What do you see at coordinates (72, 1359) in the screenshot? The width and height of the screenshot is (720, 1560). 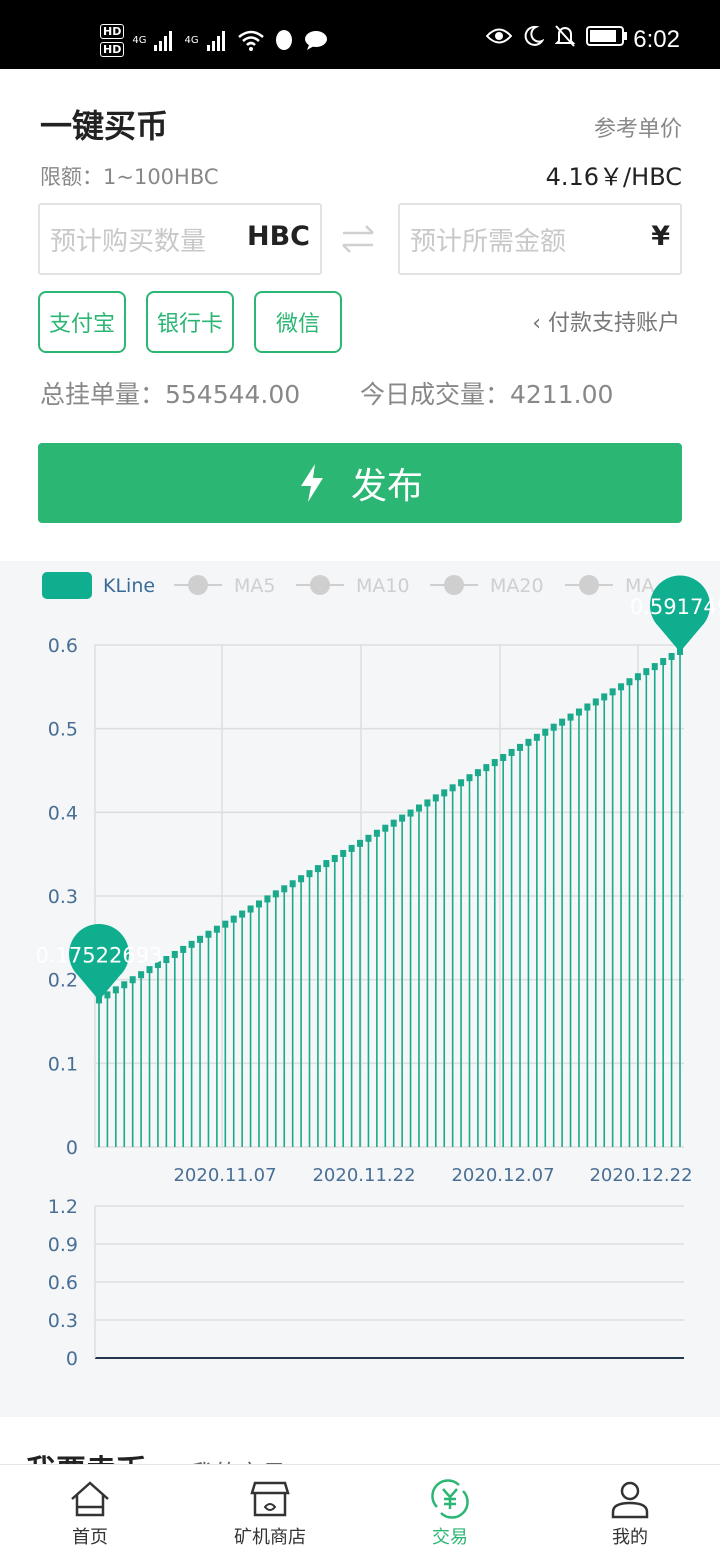 I see `volume-tick-label: 0` at bounding box center [72, 1359].